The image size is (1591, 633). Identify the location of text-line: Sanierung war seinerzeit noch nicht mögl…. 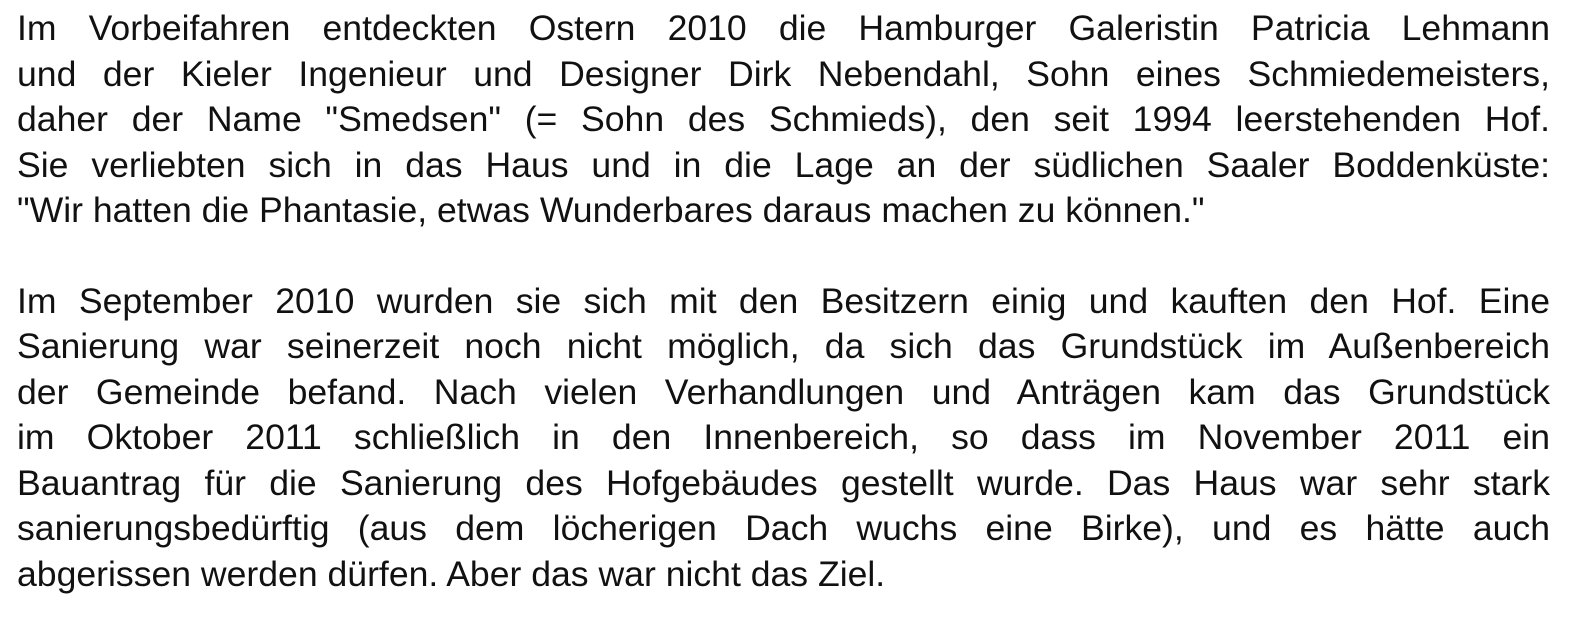
(783, 346).